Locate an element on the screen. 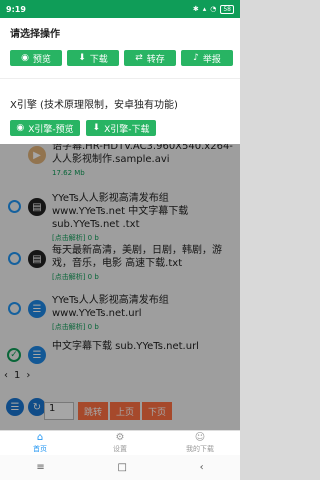 The height and width of the screenshot is (480, 320). tab-settings: ⚙ 设置 is located at coordinates (120, 443).